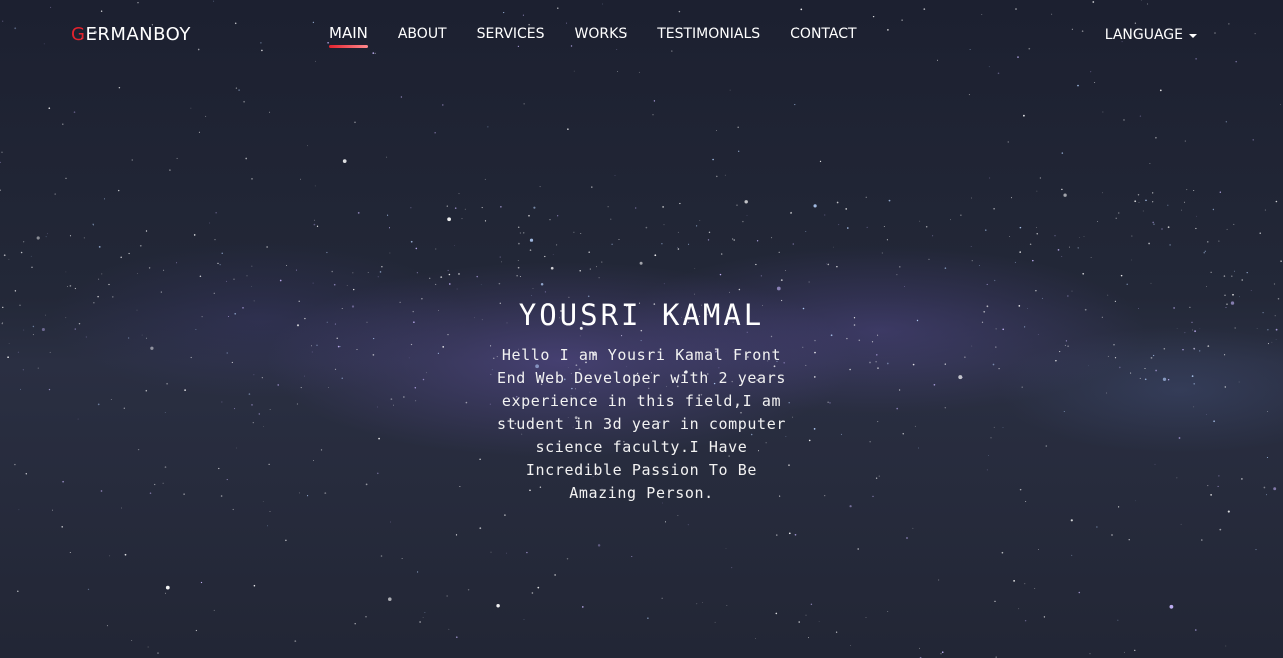 The width and height of the screenshot is (1283, 658). I want to click on nav-item-contact: CONTACT, so click(823, 37).